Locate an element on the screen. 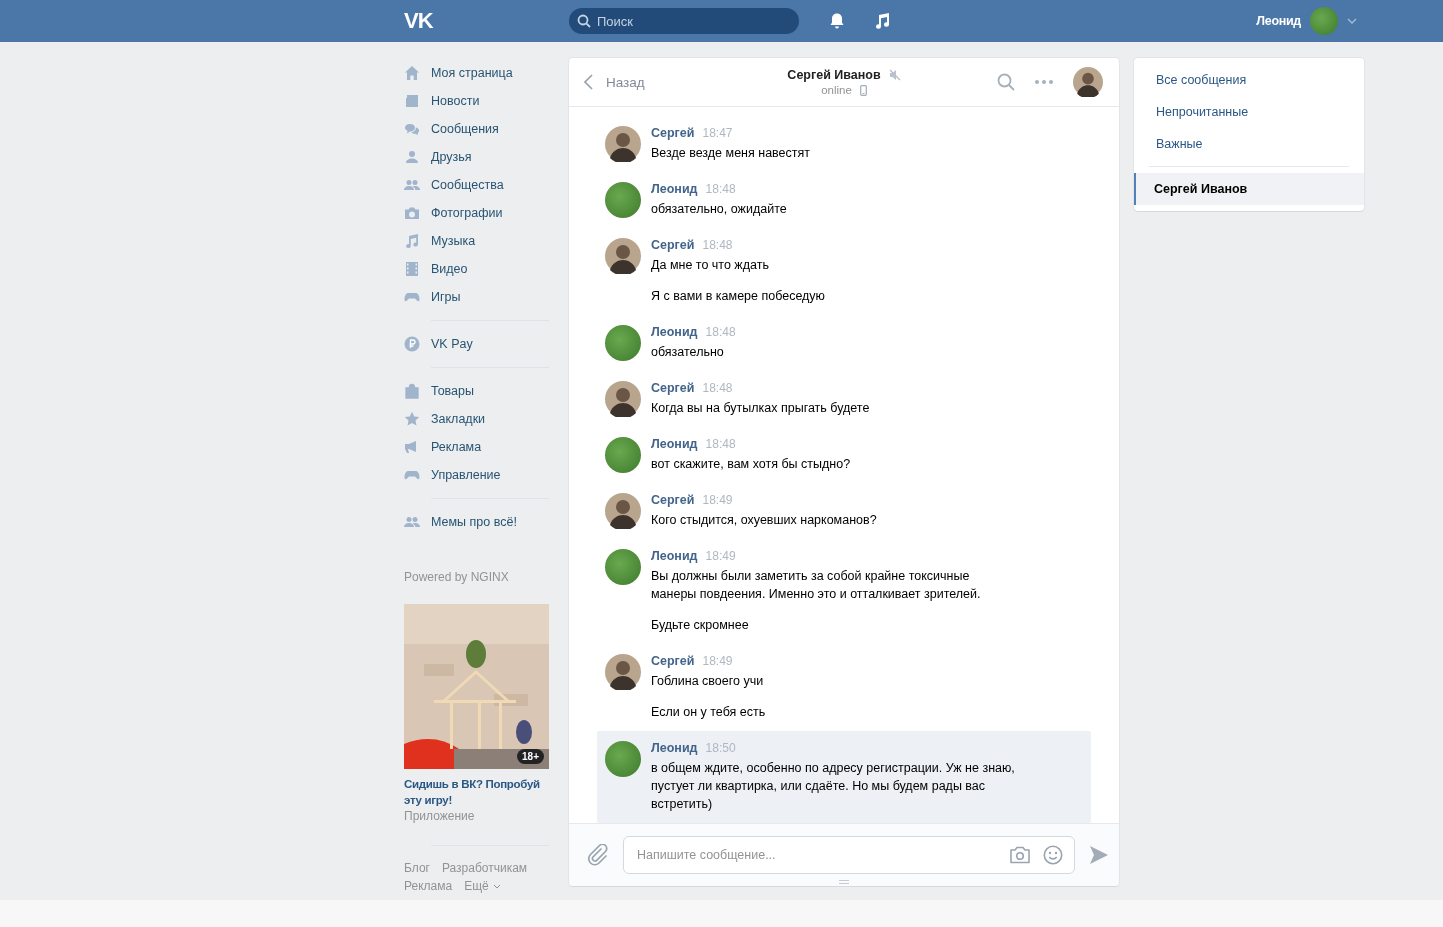  chat-icon is located at coordinates (412, 129).